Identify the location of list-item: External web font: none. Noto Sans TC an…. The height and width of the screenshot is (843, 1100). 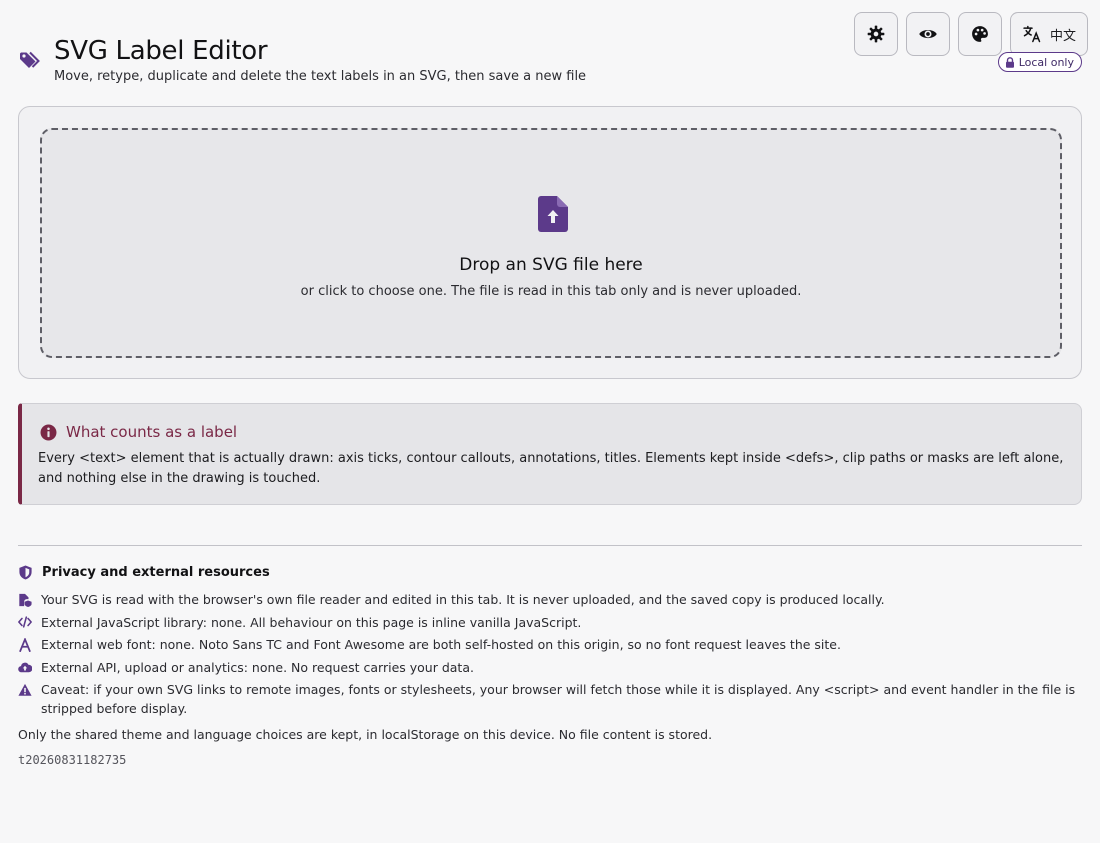
(548, 644).